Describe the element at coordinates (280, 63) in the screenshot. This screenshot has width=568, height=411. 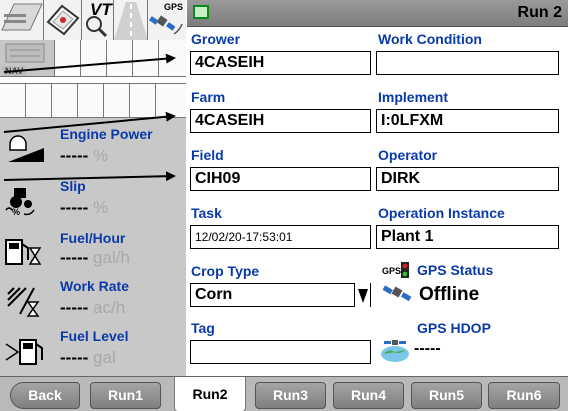
I see `grower-field: 4CASEIH` at that location.